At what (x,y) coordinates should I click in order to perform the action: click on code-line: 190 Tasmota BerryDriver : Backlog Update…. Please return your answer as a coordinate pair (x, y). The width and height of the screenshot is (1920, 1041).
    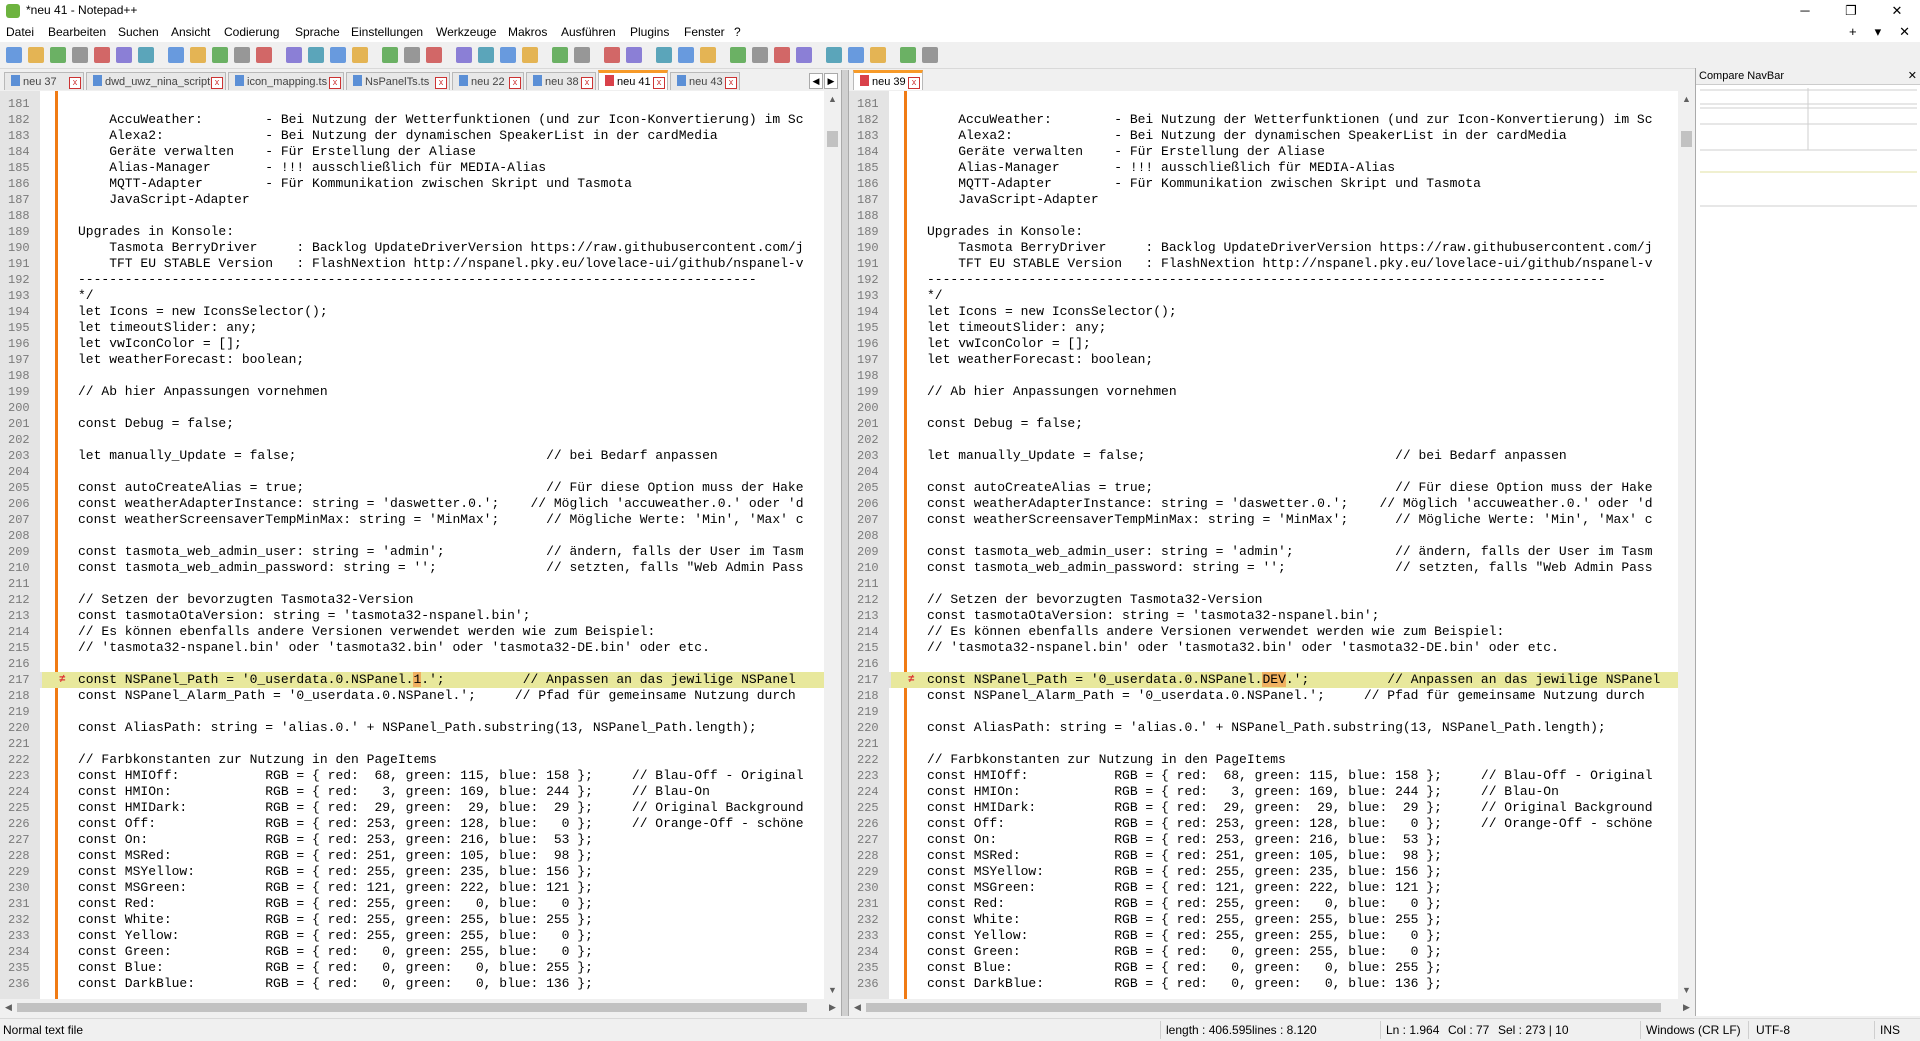
    Looking at the image, I should click on (412, 248).